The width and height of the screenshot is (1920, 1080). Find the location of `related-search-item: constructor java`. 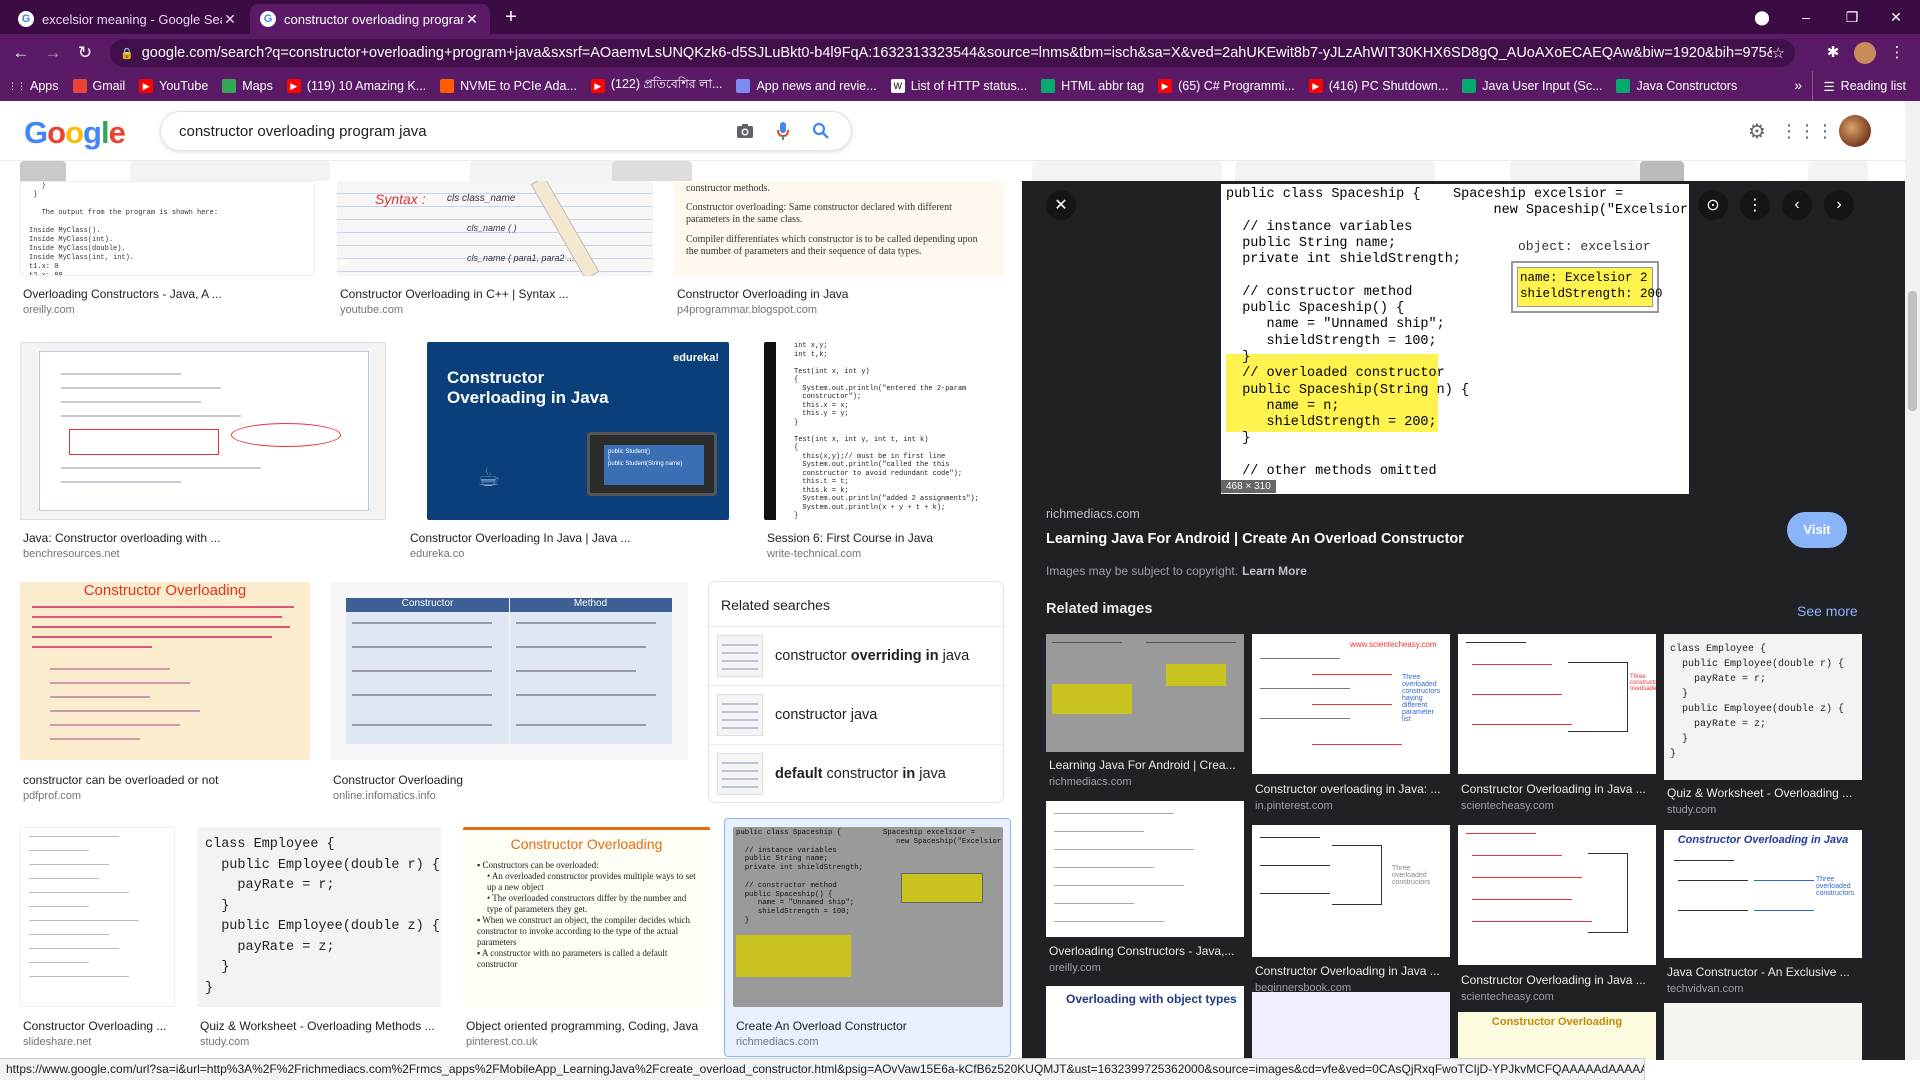

related-search-item: constructor java is located at coordinates (856, 714).